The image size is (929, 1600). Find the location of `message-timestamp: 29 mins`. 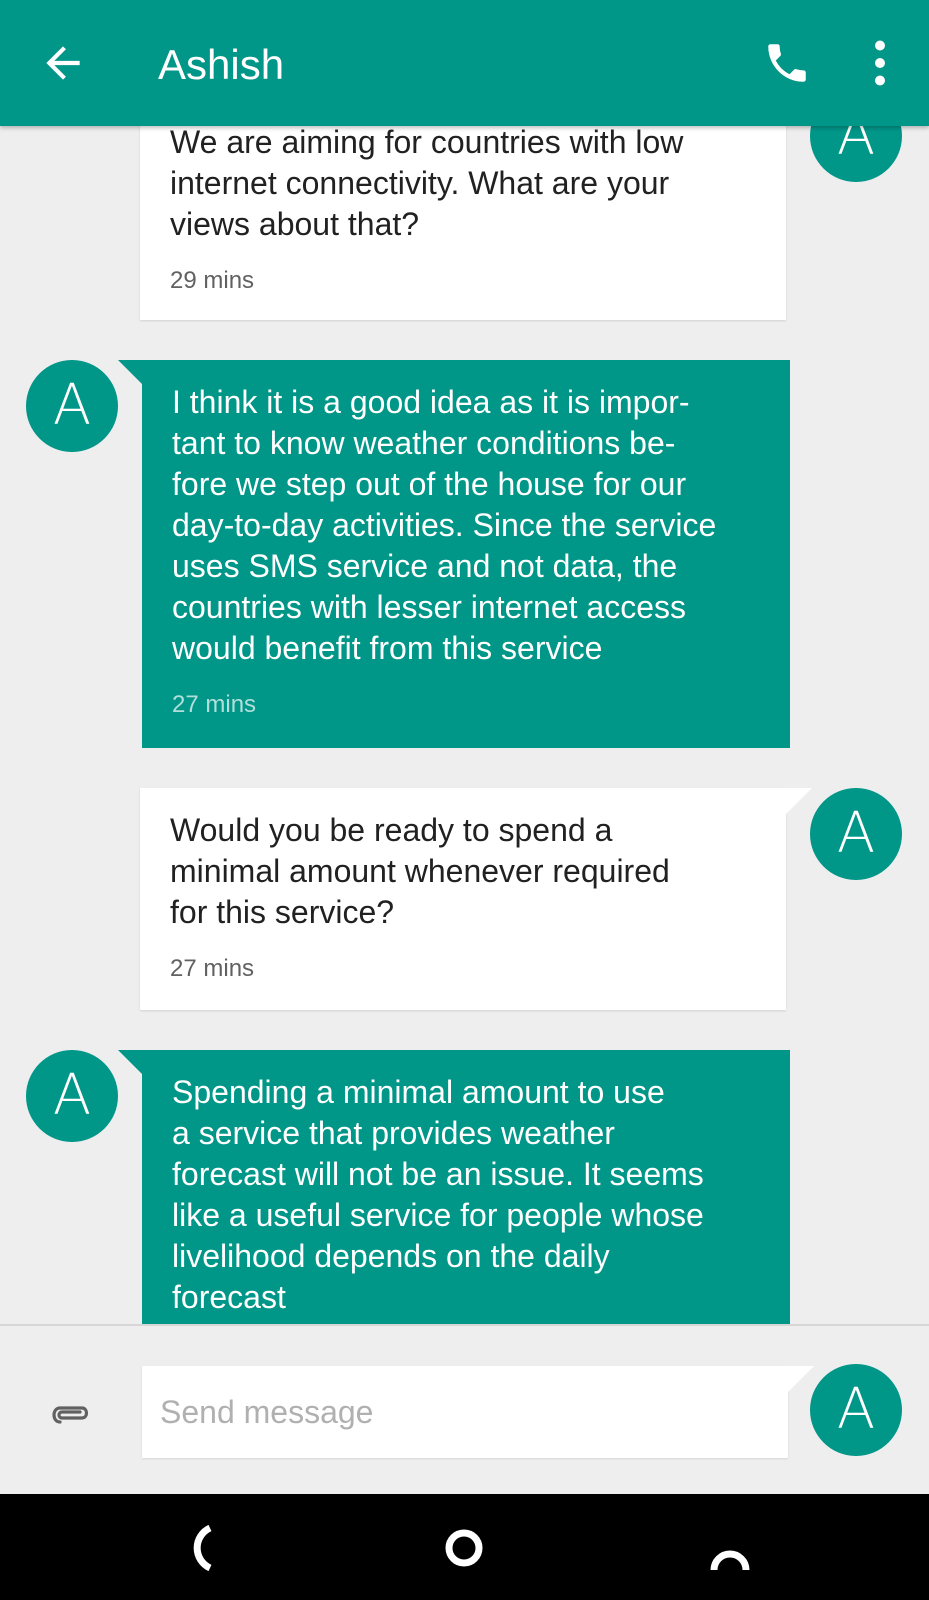

message-timestamp: 29 mins is located at coordinates (212, 280).